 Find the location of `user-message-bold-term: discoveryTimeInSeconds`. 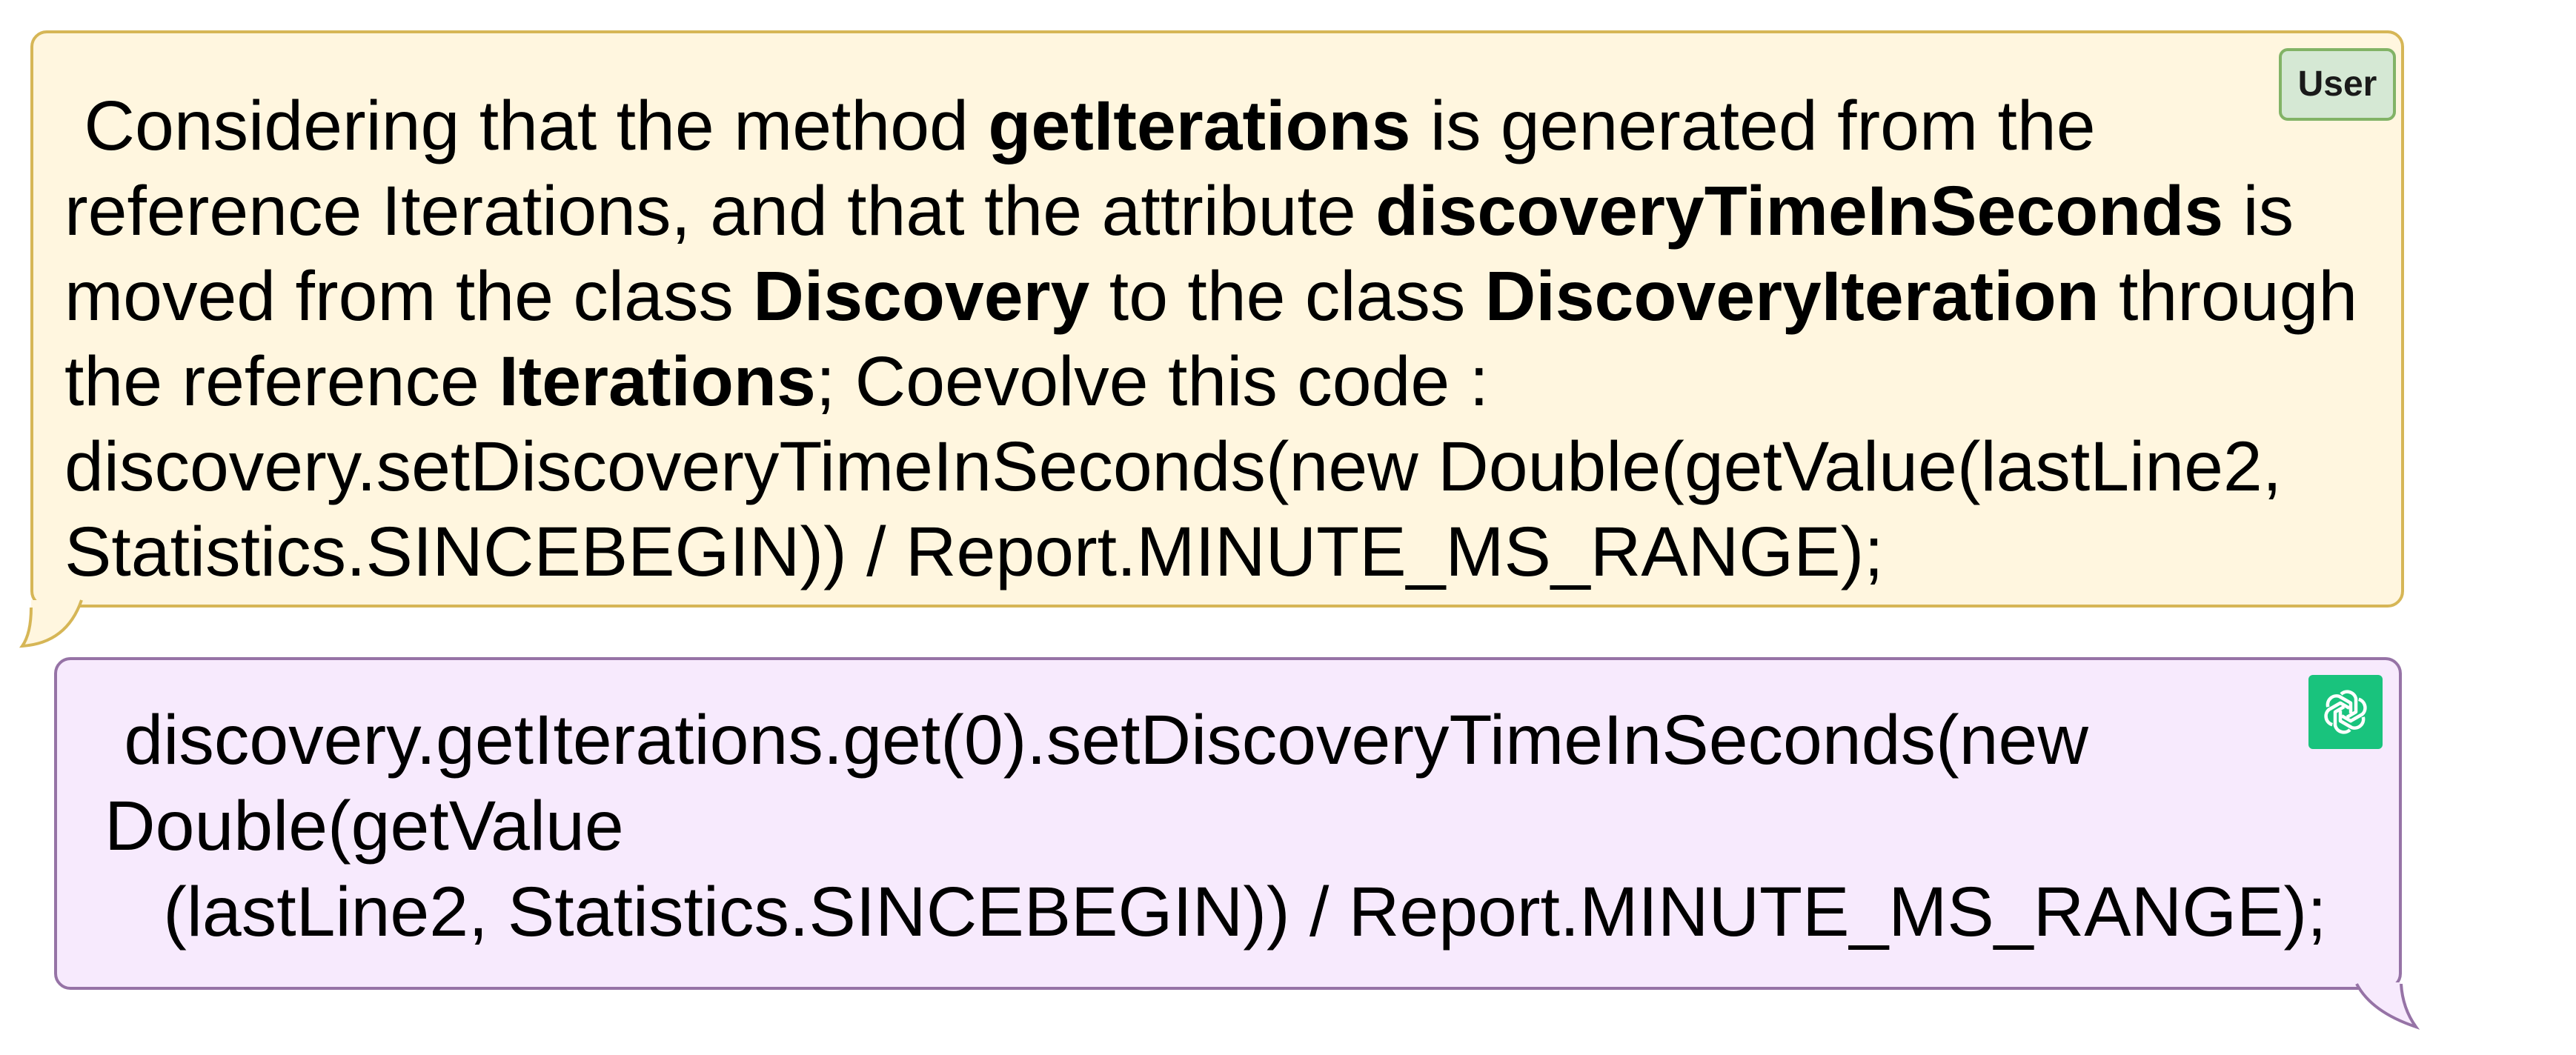

user-message-bold-term: discoveryTimeInSeconds is located at coordinates (1799, 211).